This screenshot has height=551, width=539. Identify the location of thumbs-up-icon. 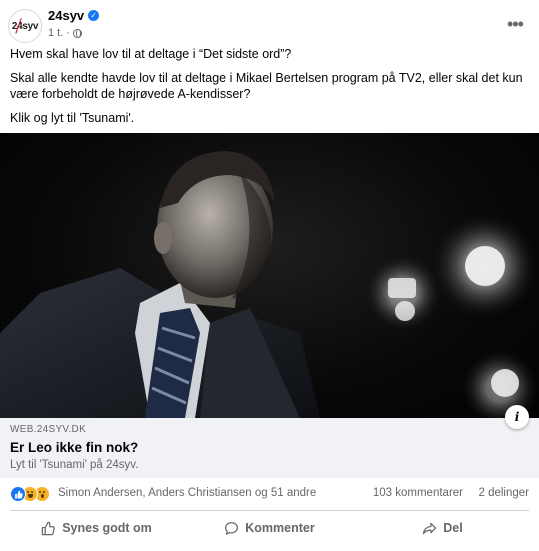
(48, 528).